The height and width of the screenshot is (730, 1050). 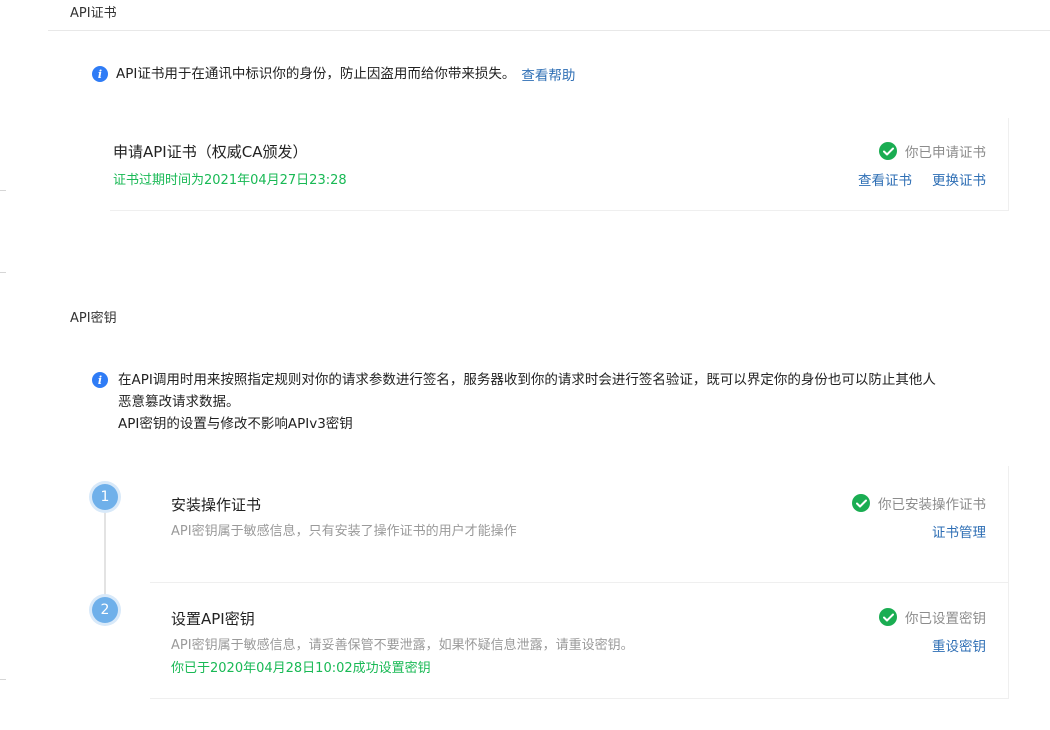 I want to click on cert-section-divider, so click(x=549, y=30).